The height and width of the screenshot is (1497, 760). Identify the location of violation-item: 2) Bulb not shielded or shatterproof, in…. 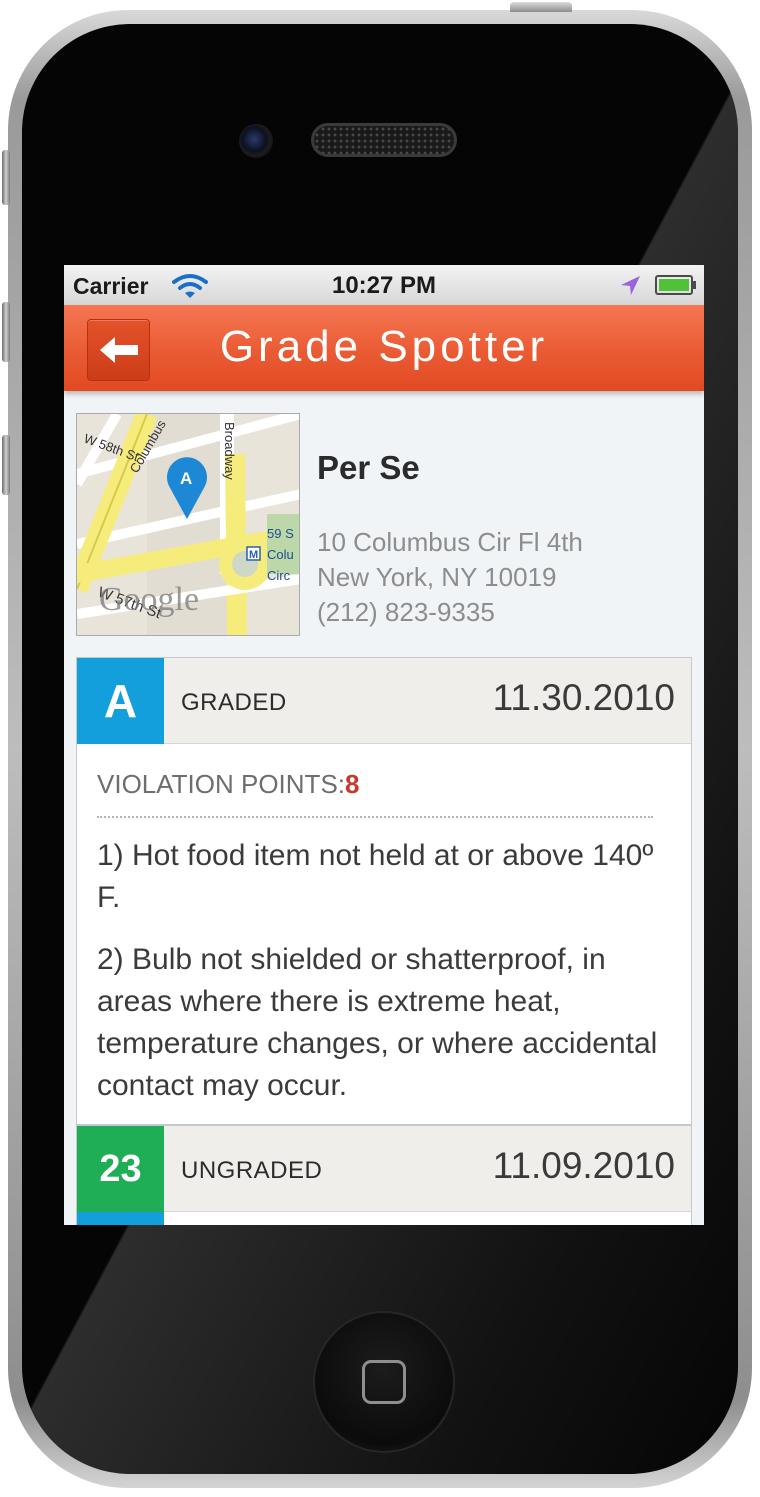
(377, 1022).